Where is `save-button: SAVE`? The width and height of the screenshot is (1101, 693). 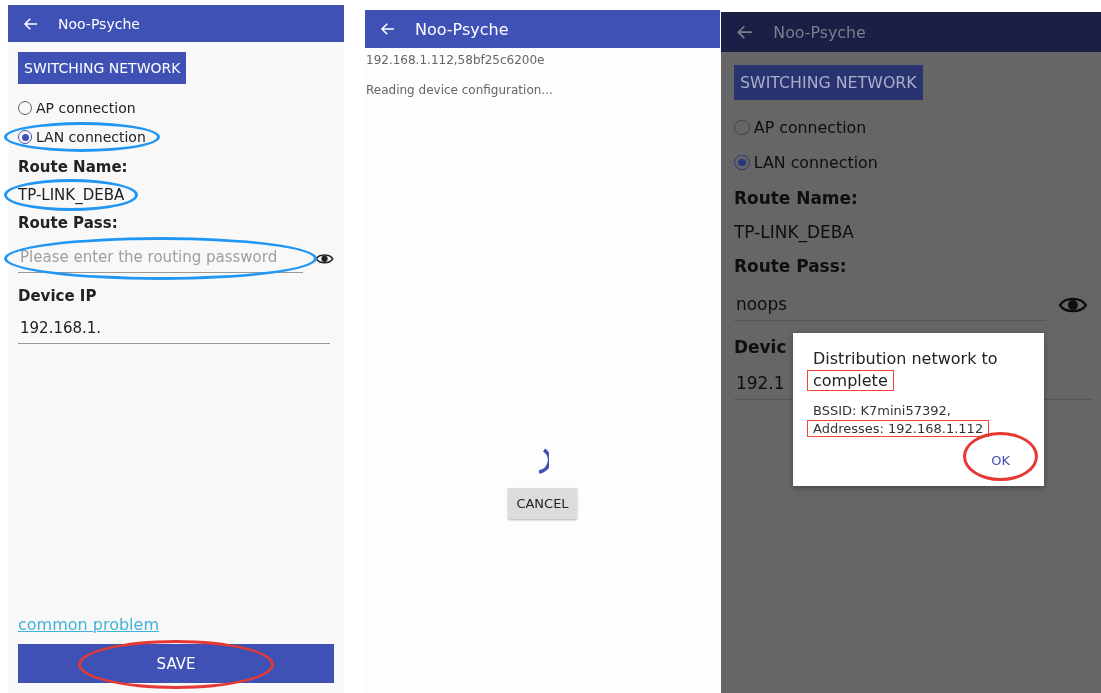 save-button: SAVE is located at coordinates (176, 663).